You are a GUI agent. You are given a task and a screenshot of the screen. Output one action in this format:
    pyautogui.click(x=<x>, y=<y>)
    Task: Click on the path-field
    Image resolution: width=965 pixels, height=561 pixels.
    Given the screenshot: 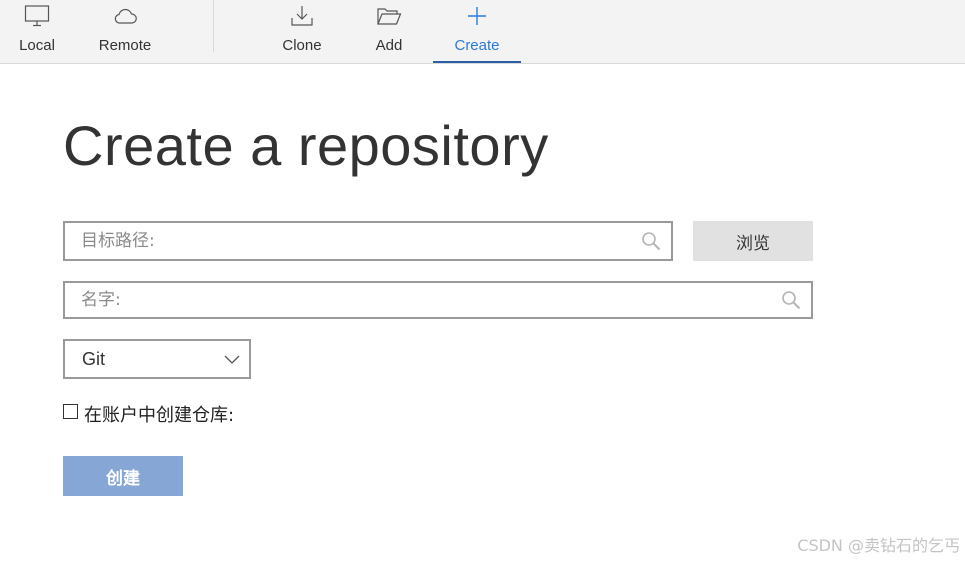 What is the action you would take?
    pyautogui.click(x=368, y=241)
    